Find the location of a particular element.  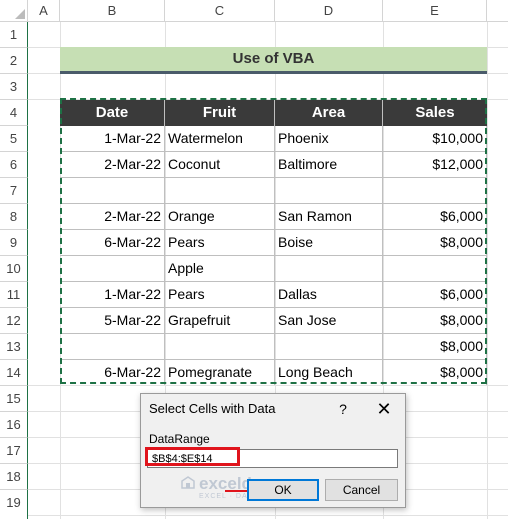

cell-area: Baltimore is located at coordinates (329, 165).